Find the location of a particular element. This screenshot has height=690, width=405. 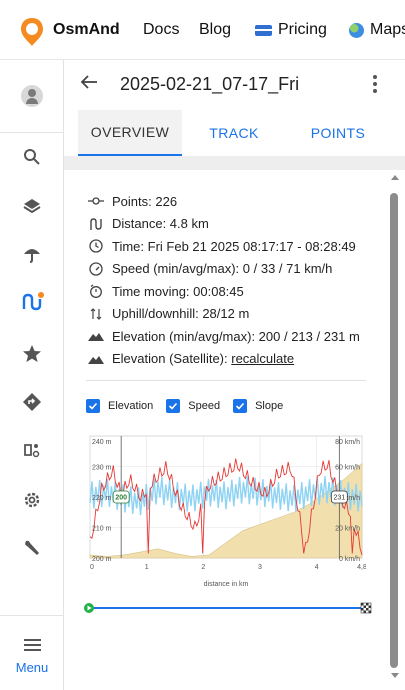

timer-icon is located at coordinates (96, 291).